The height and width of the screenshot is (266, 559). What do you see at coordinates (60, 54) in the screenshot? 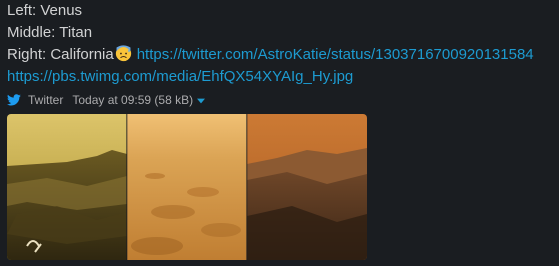
I see `message-text-california: Right: California` at bounding box center [60, 54].